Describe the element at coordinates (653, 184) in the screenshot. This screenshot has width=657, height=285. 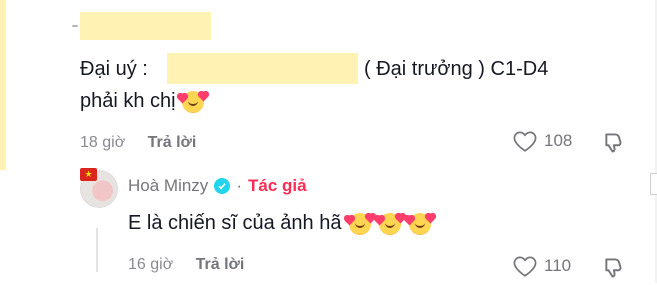
I see `scrollbar-handle` at that location.